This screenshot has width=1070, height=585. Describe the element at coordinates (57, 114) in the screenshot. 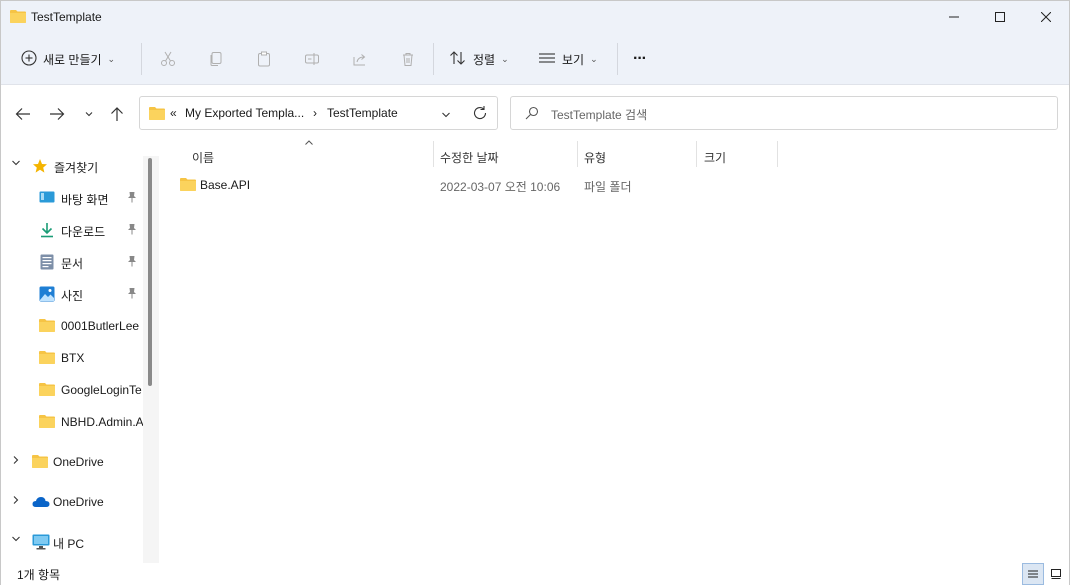

I see `forward-arrow-icon` at that location.